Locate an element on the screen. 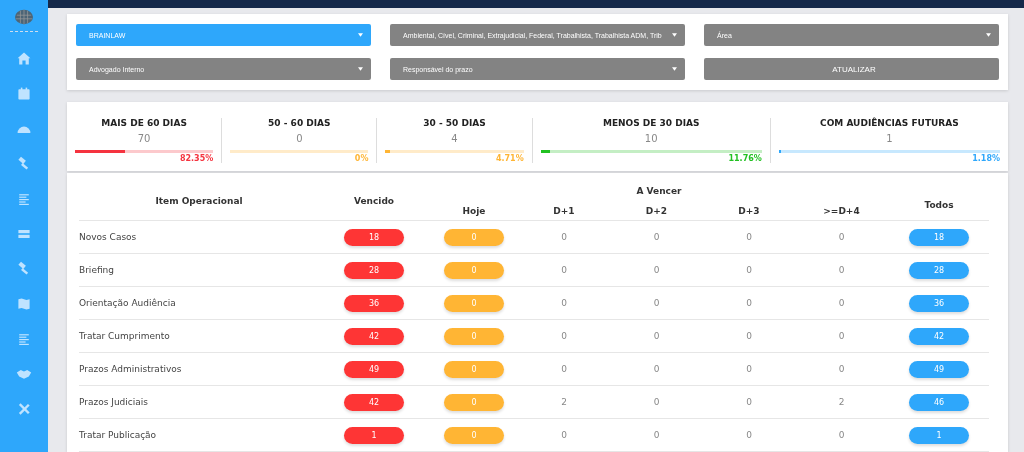  table-cell: Prazos Administrativos is located at coordinates (130, 369).